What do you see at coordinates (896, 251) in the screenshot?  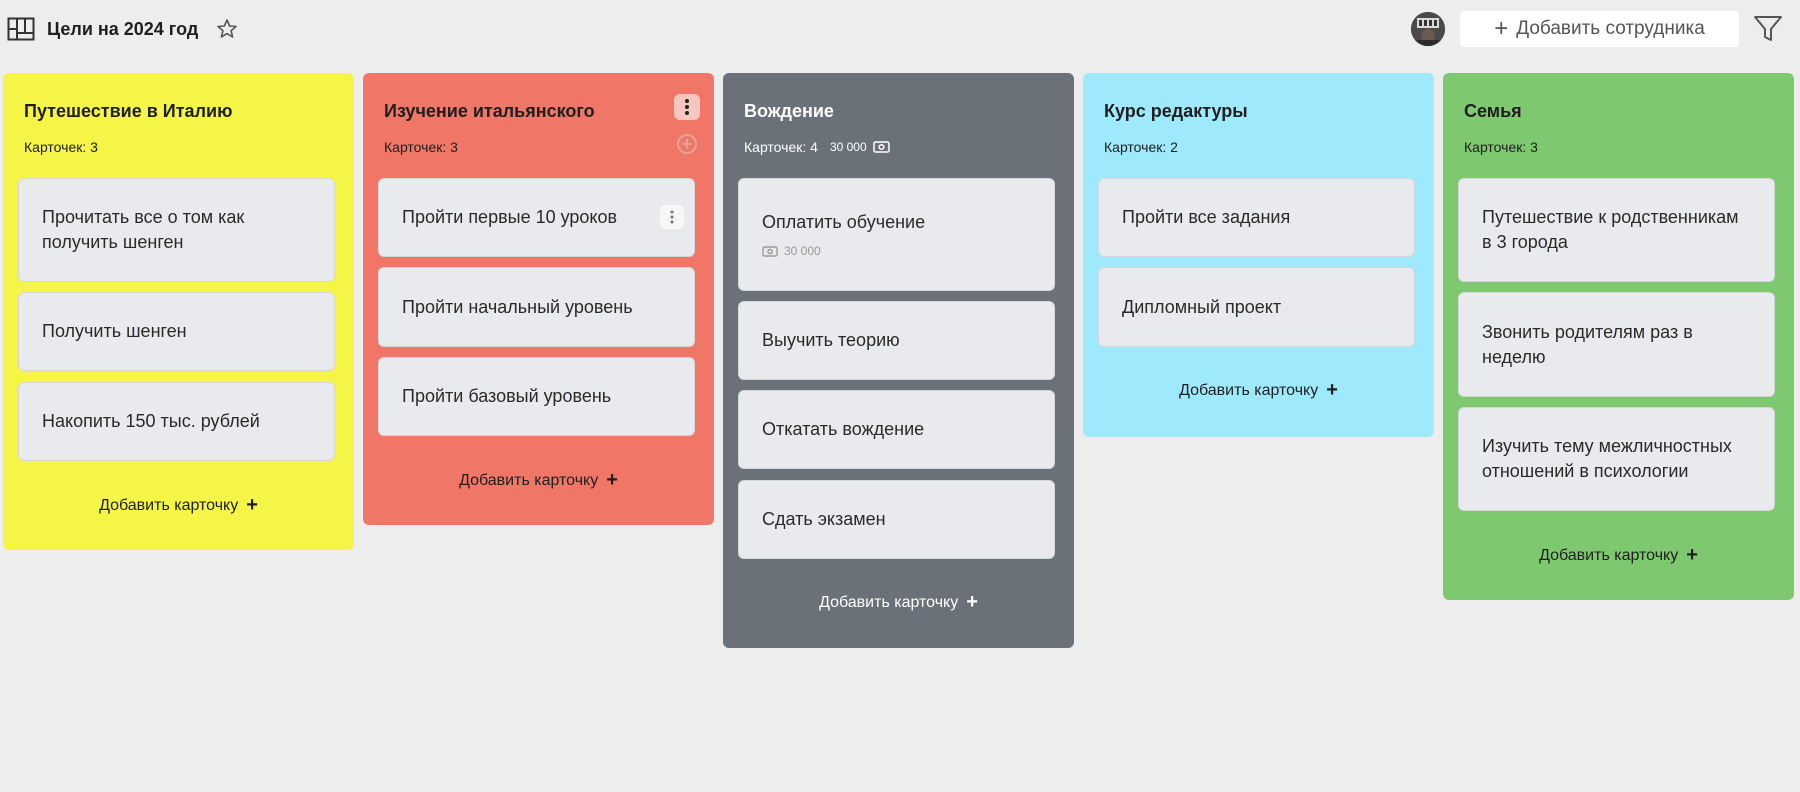 I see `card-amount: 30 000` at bounding box center [896, 251].